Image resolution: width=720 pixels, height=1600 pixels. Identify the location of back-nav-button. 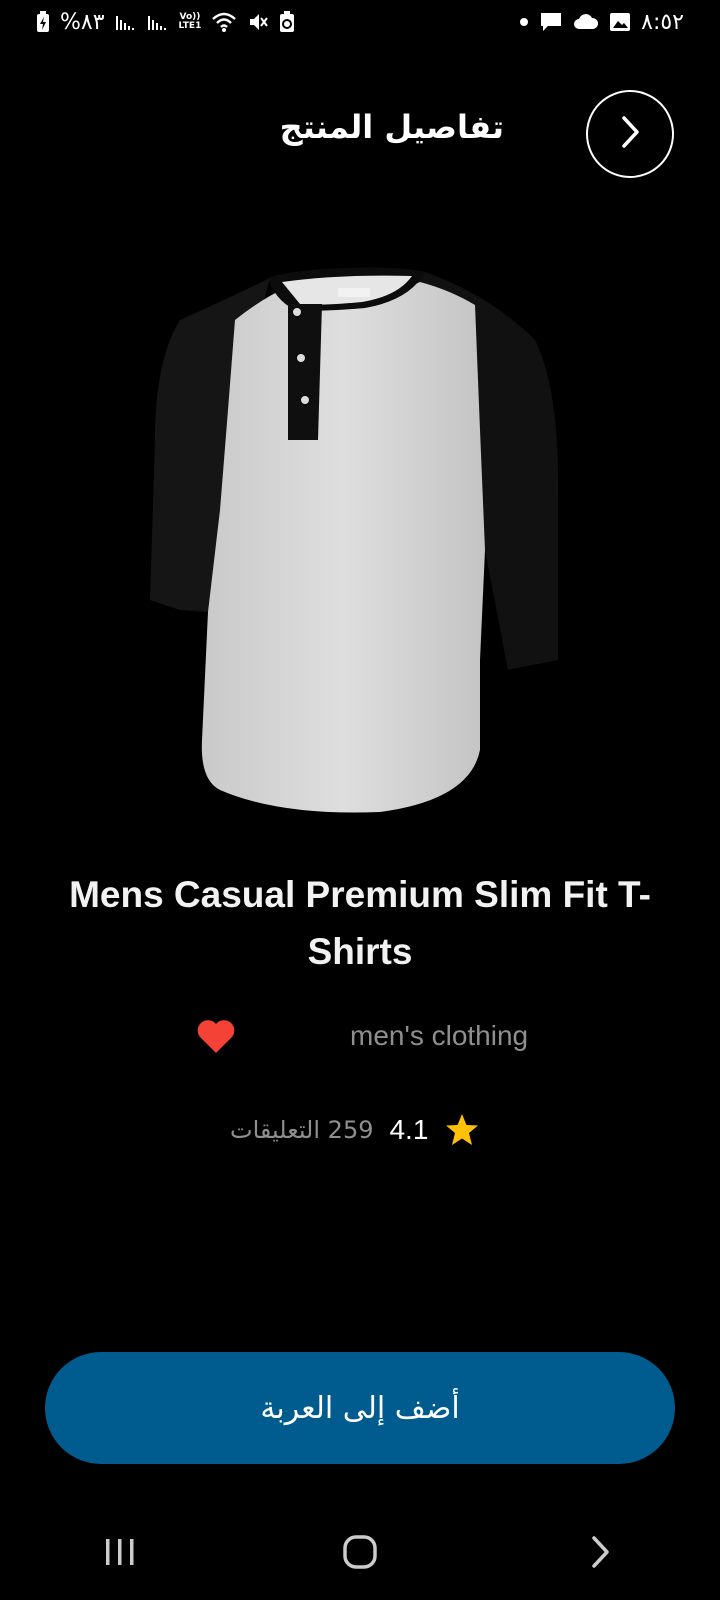
(600, 1554).